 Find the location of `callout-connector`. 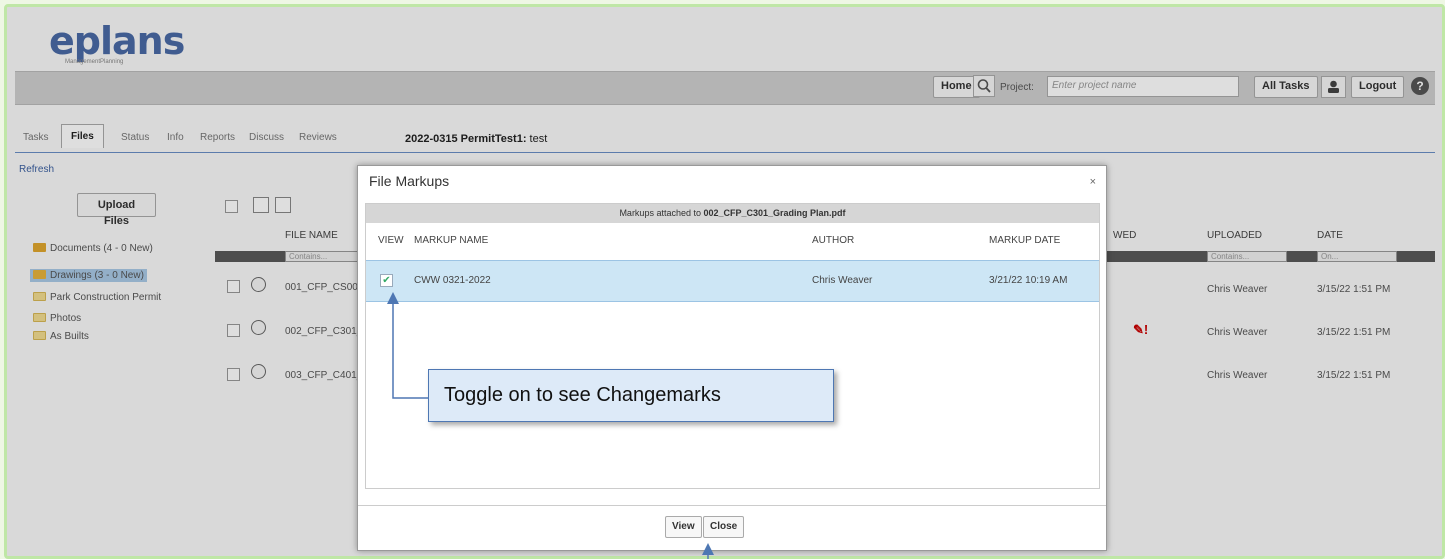

callout-connector is located at coordinates (410, 349).